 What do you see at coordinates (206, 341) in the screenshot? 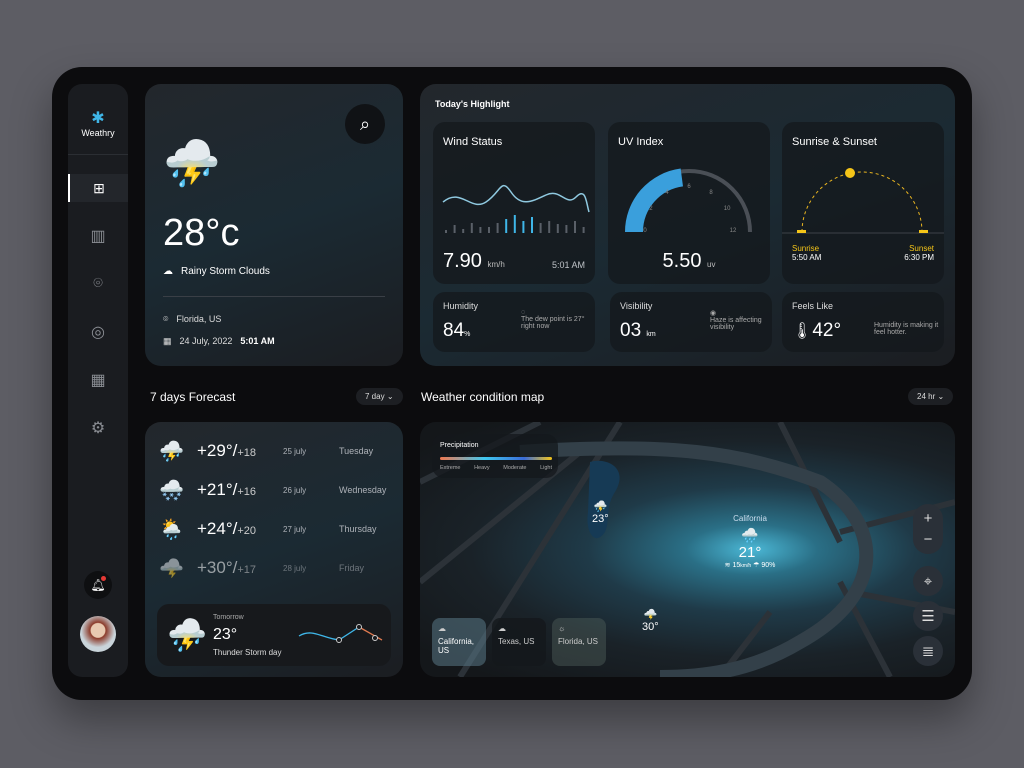
I see `date-text: 24 July, 2022` at bounding box center [206, 341].